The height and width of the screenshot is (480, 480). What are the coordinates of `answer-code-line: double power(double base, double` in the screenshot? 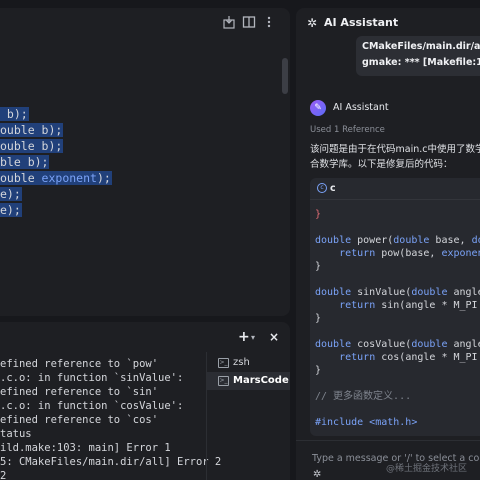 It's located at (397, 240).